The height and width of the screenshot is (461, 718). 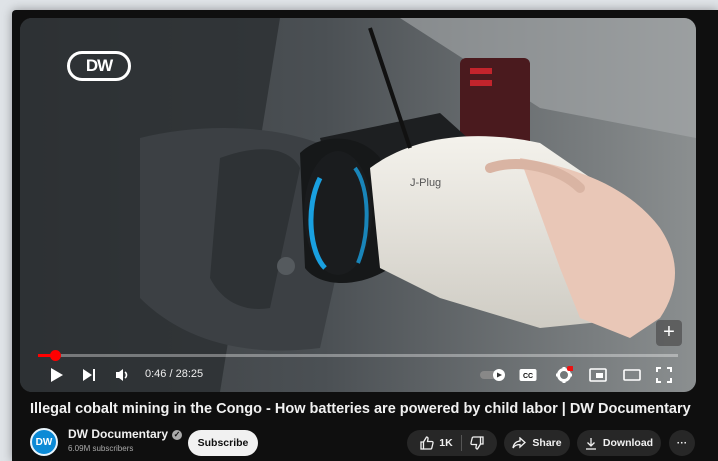 I want to click on cc-label: CC, so click(x=528, y=376).